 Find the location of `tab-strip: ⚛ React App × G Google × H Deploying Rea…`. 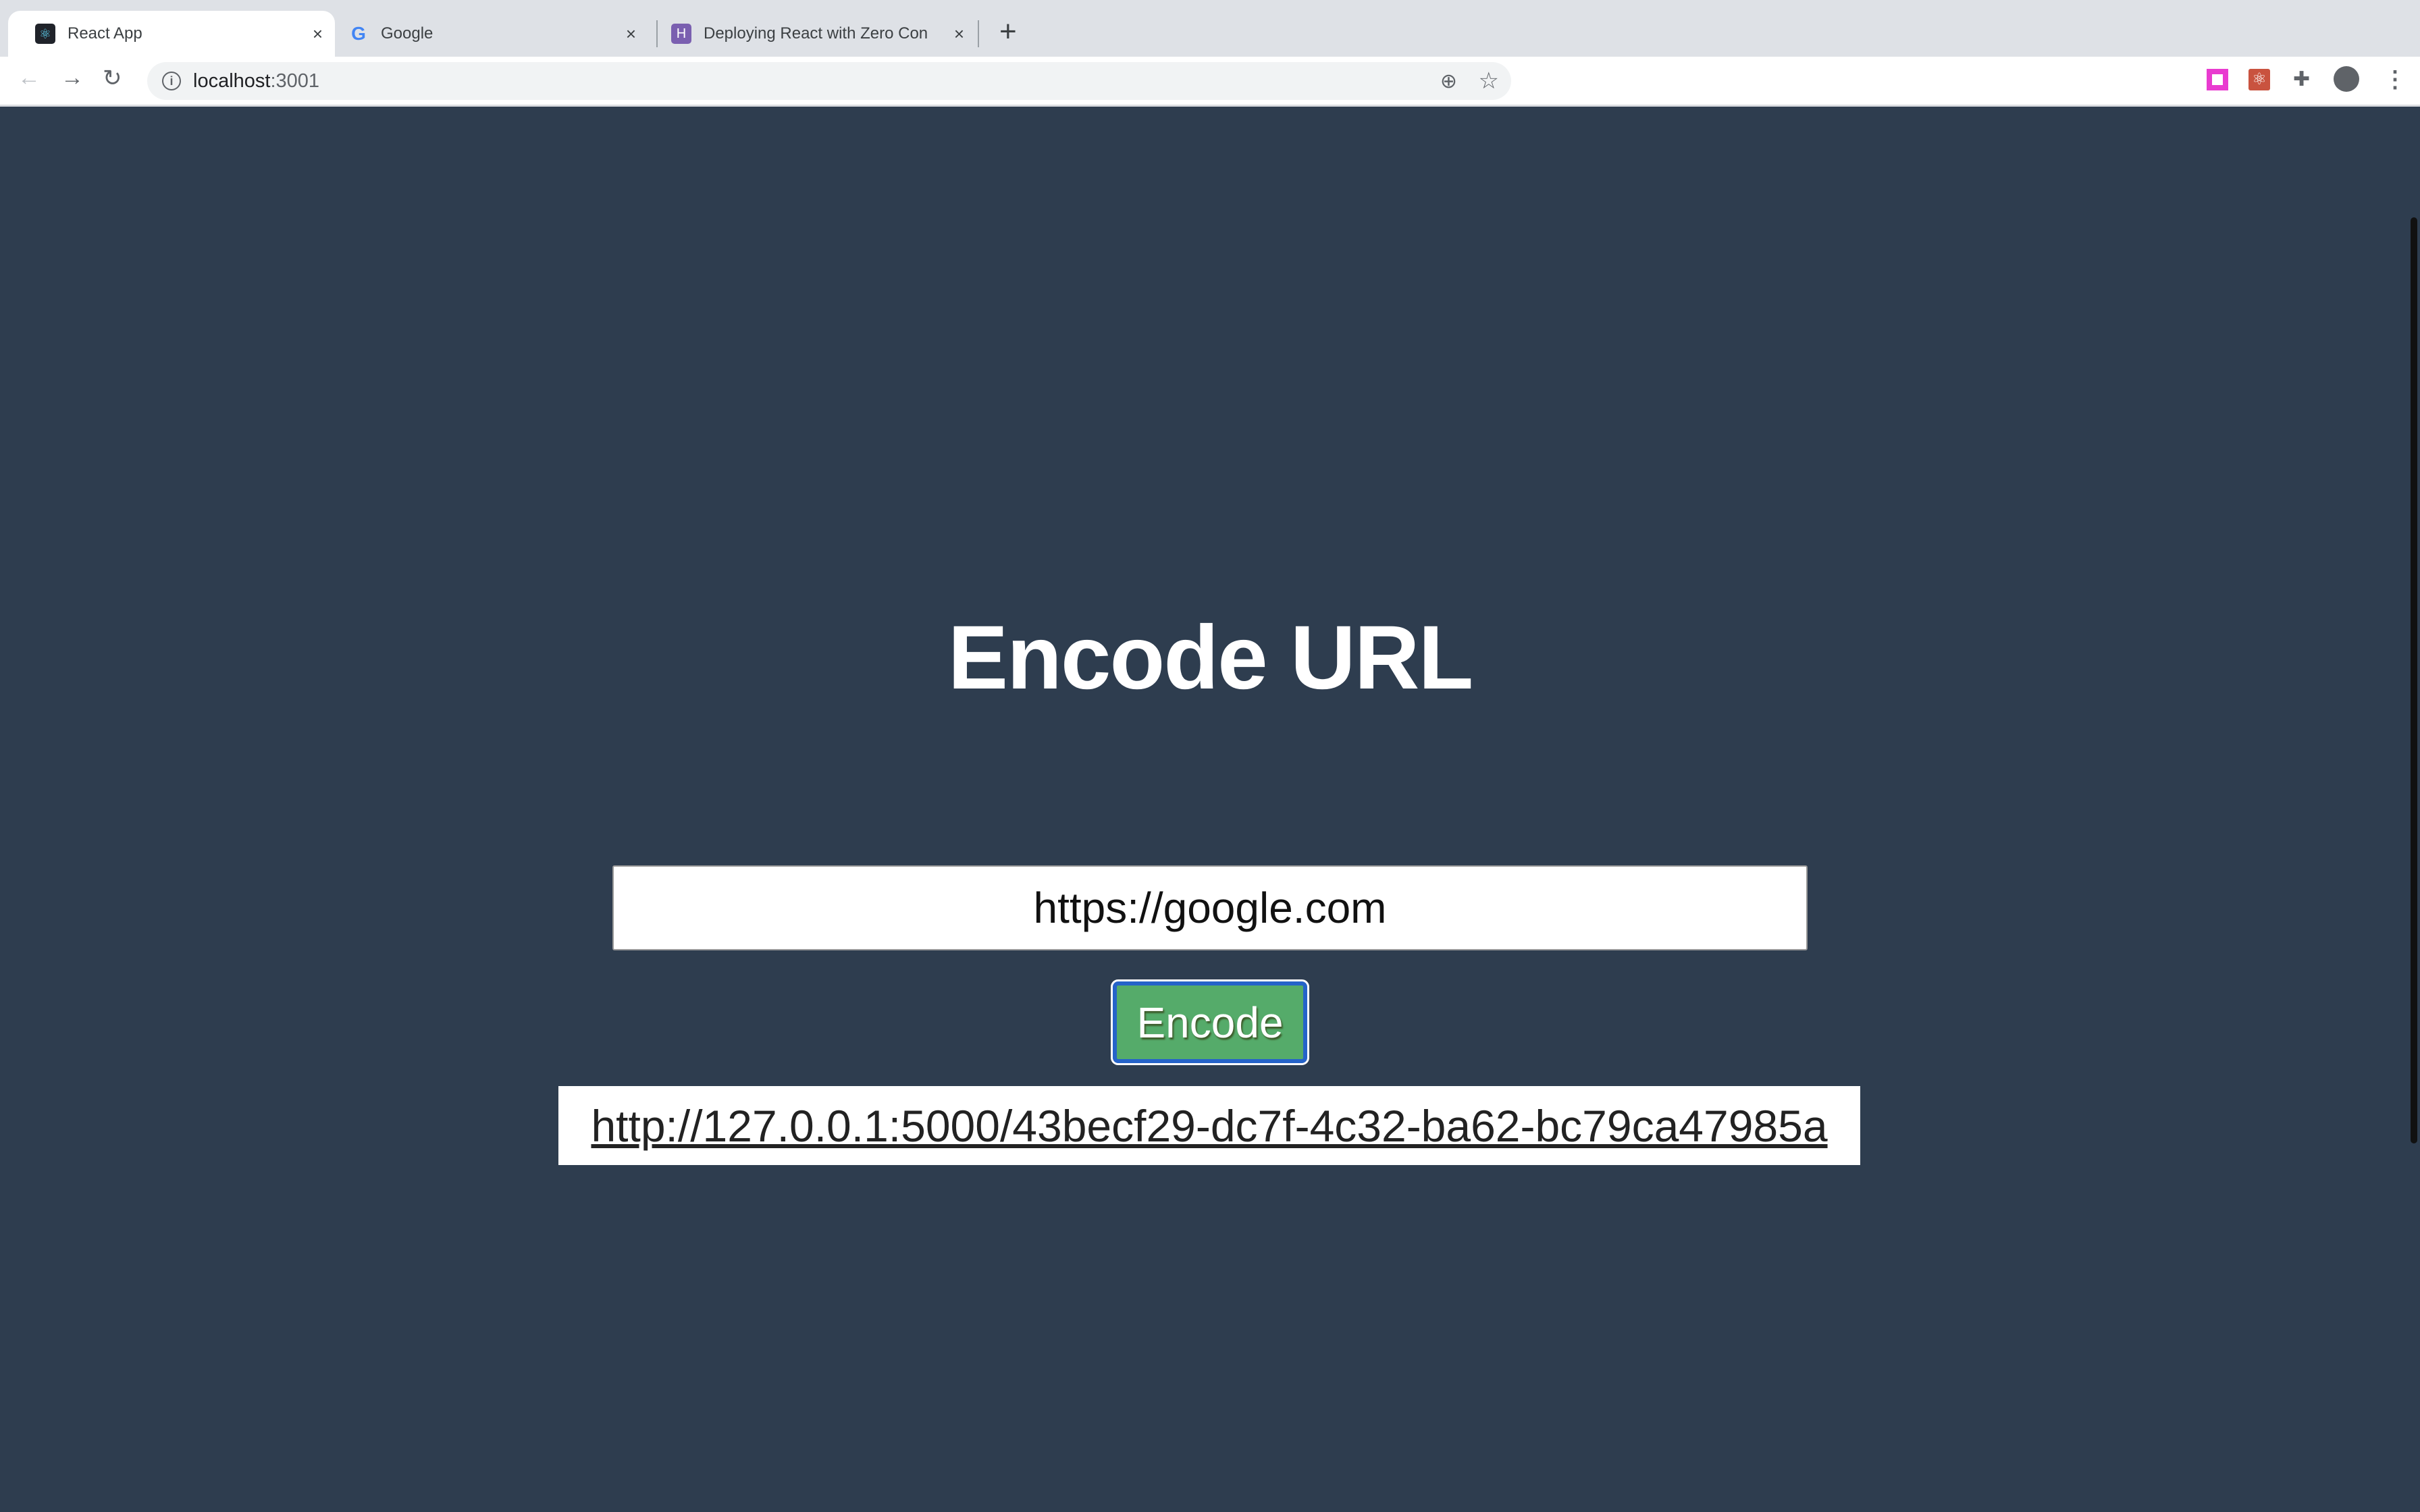

tab-strip: ⚛ React App × G Google × H Deploying Rea… is located at coordinates (1210, 28).